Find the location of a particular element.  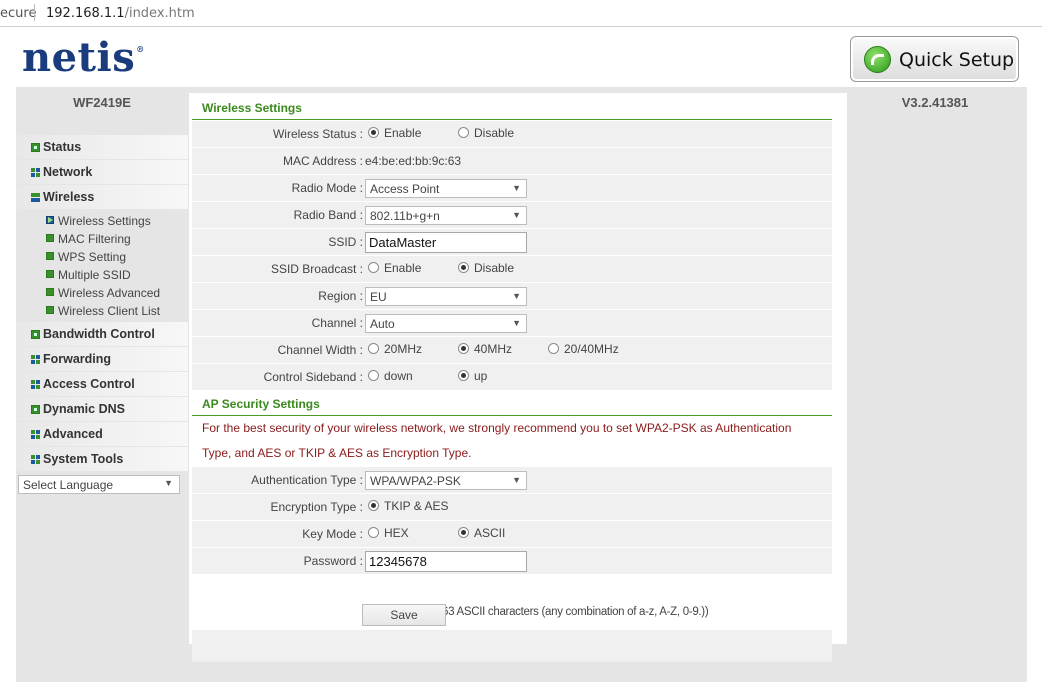

region-select: EU ▼ is located at coordinates (446, 296).